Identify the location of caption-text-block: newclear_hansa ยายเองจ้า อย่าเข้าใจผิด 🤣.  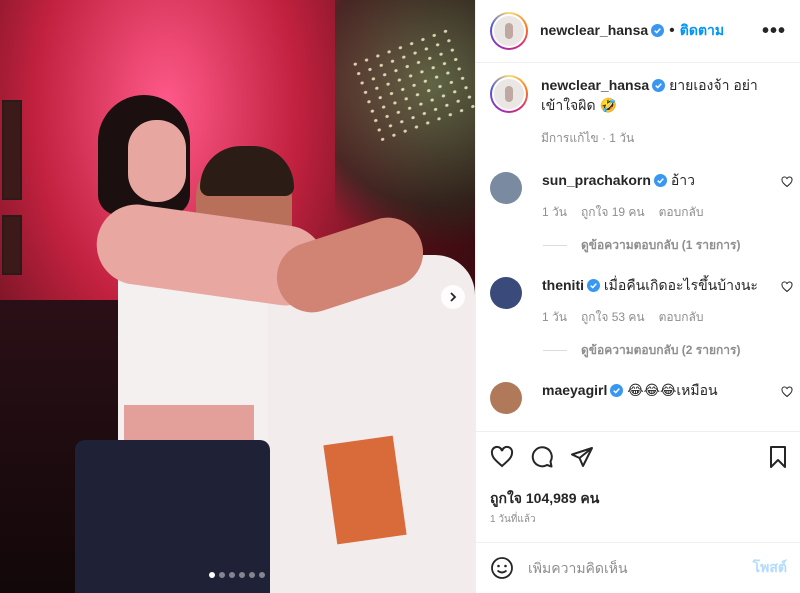
(664, 95).